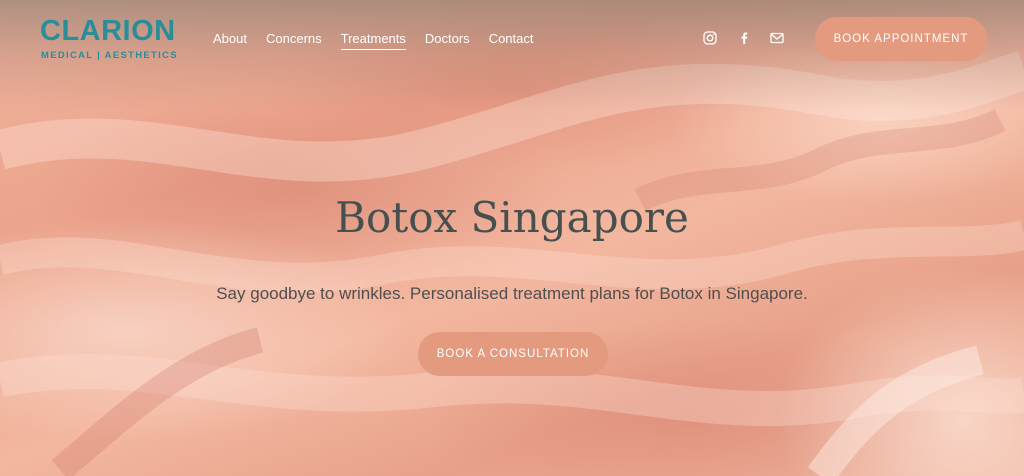 The image size is (1024, 476). Describe the element at coordinates (447, 40) in the screenshot. I see `nav-item-doctors: Doctors` at that location.